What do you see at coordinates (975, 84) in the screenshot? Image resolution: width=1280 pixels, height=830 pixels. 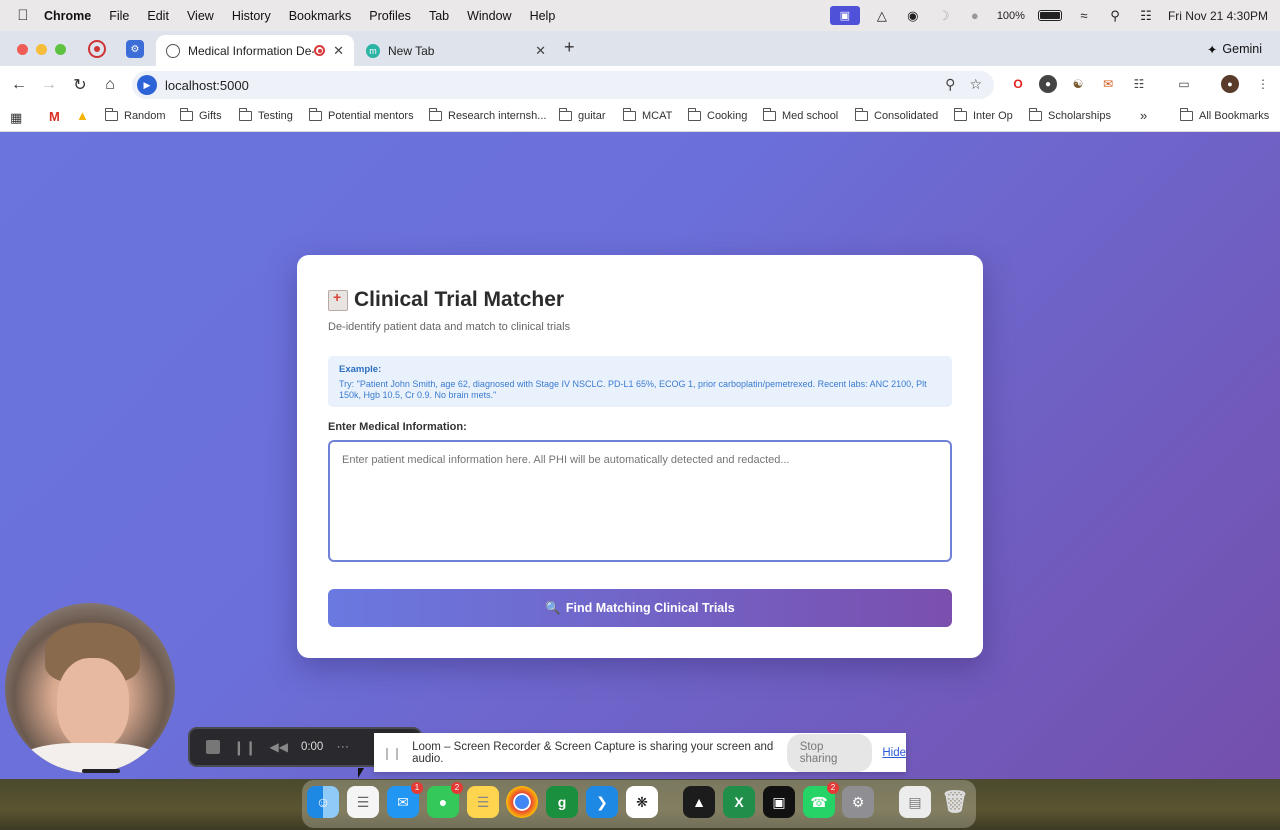 I see `bookmark-star-icon: ☆` at bounding box center [975, 84].